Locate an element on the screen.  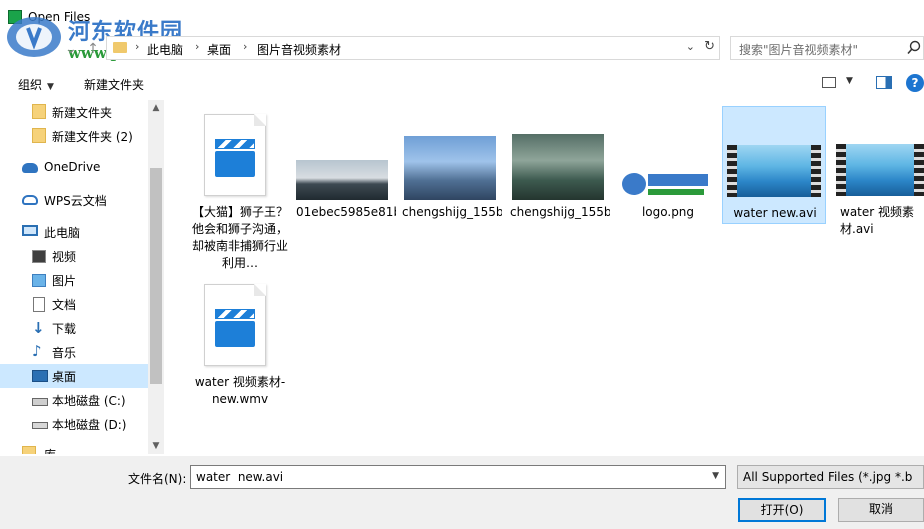
command-bar: 组织 ▼ 新建文件夹 ▼ ? is located at coordinates (462, 84).